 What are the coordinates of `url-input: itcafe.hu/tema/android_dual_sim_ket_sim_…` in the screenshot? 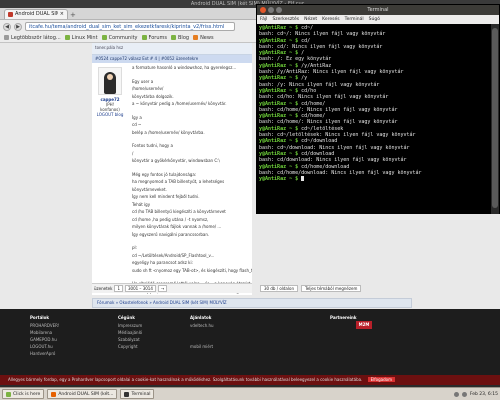 It's located at (130, 26).